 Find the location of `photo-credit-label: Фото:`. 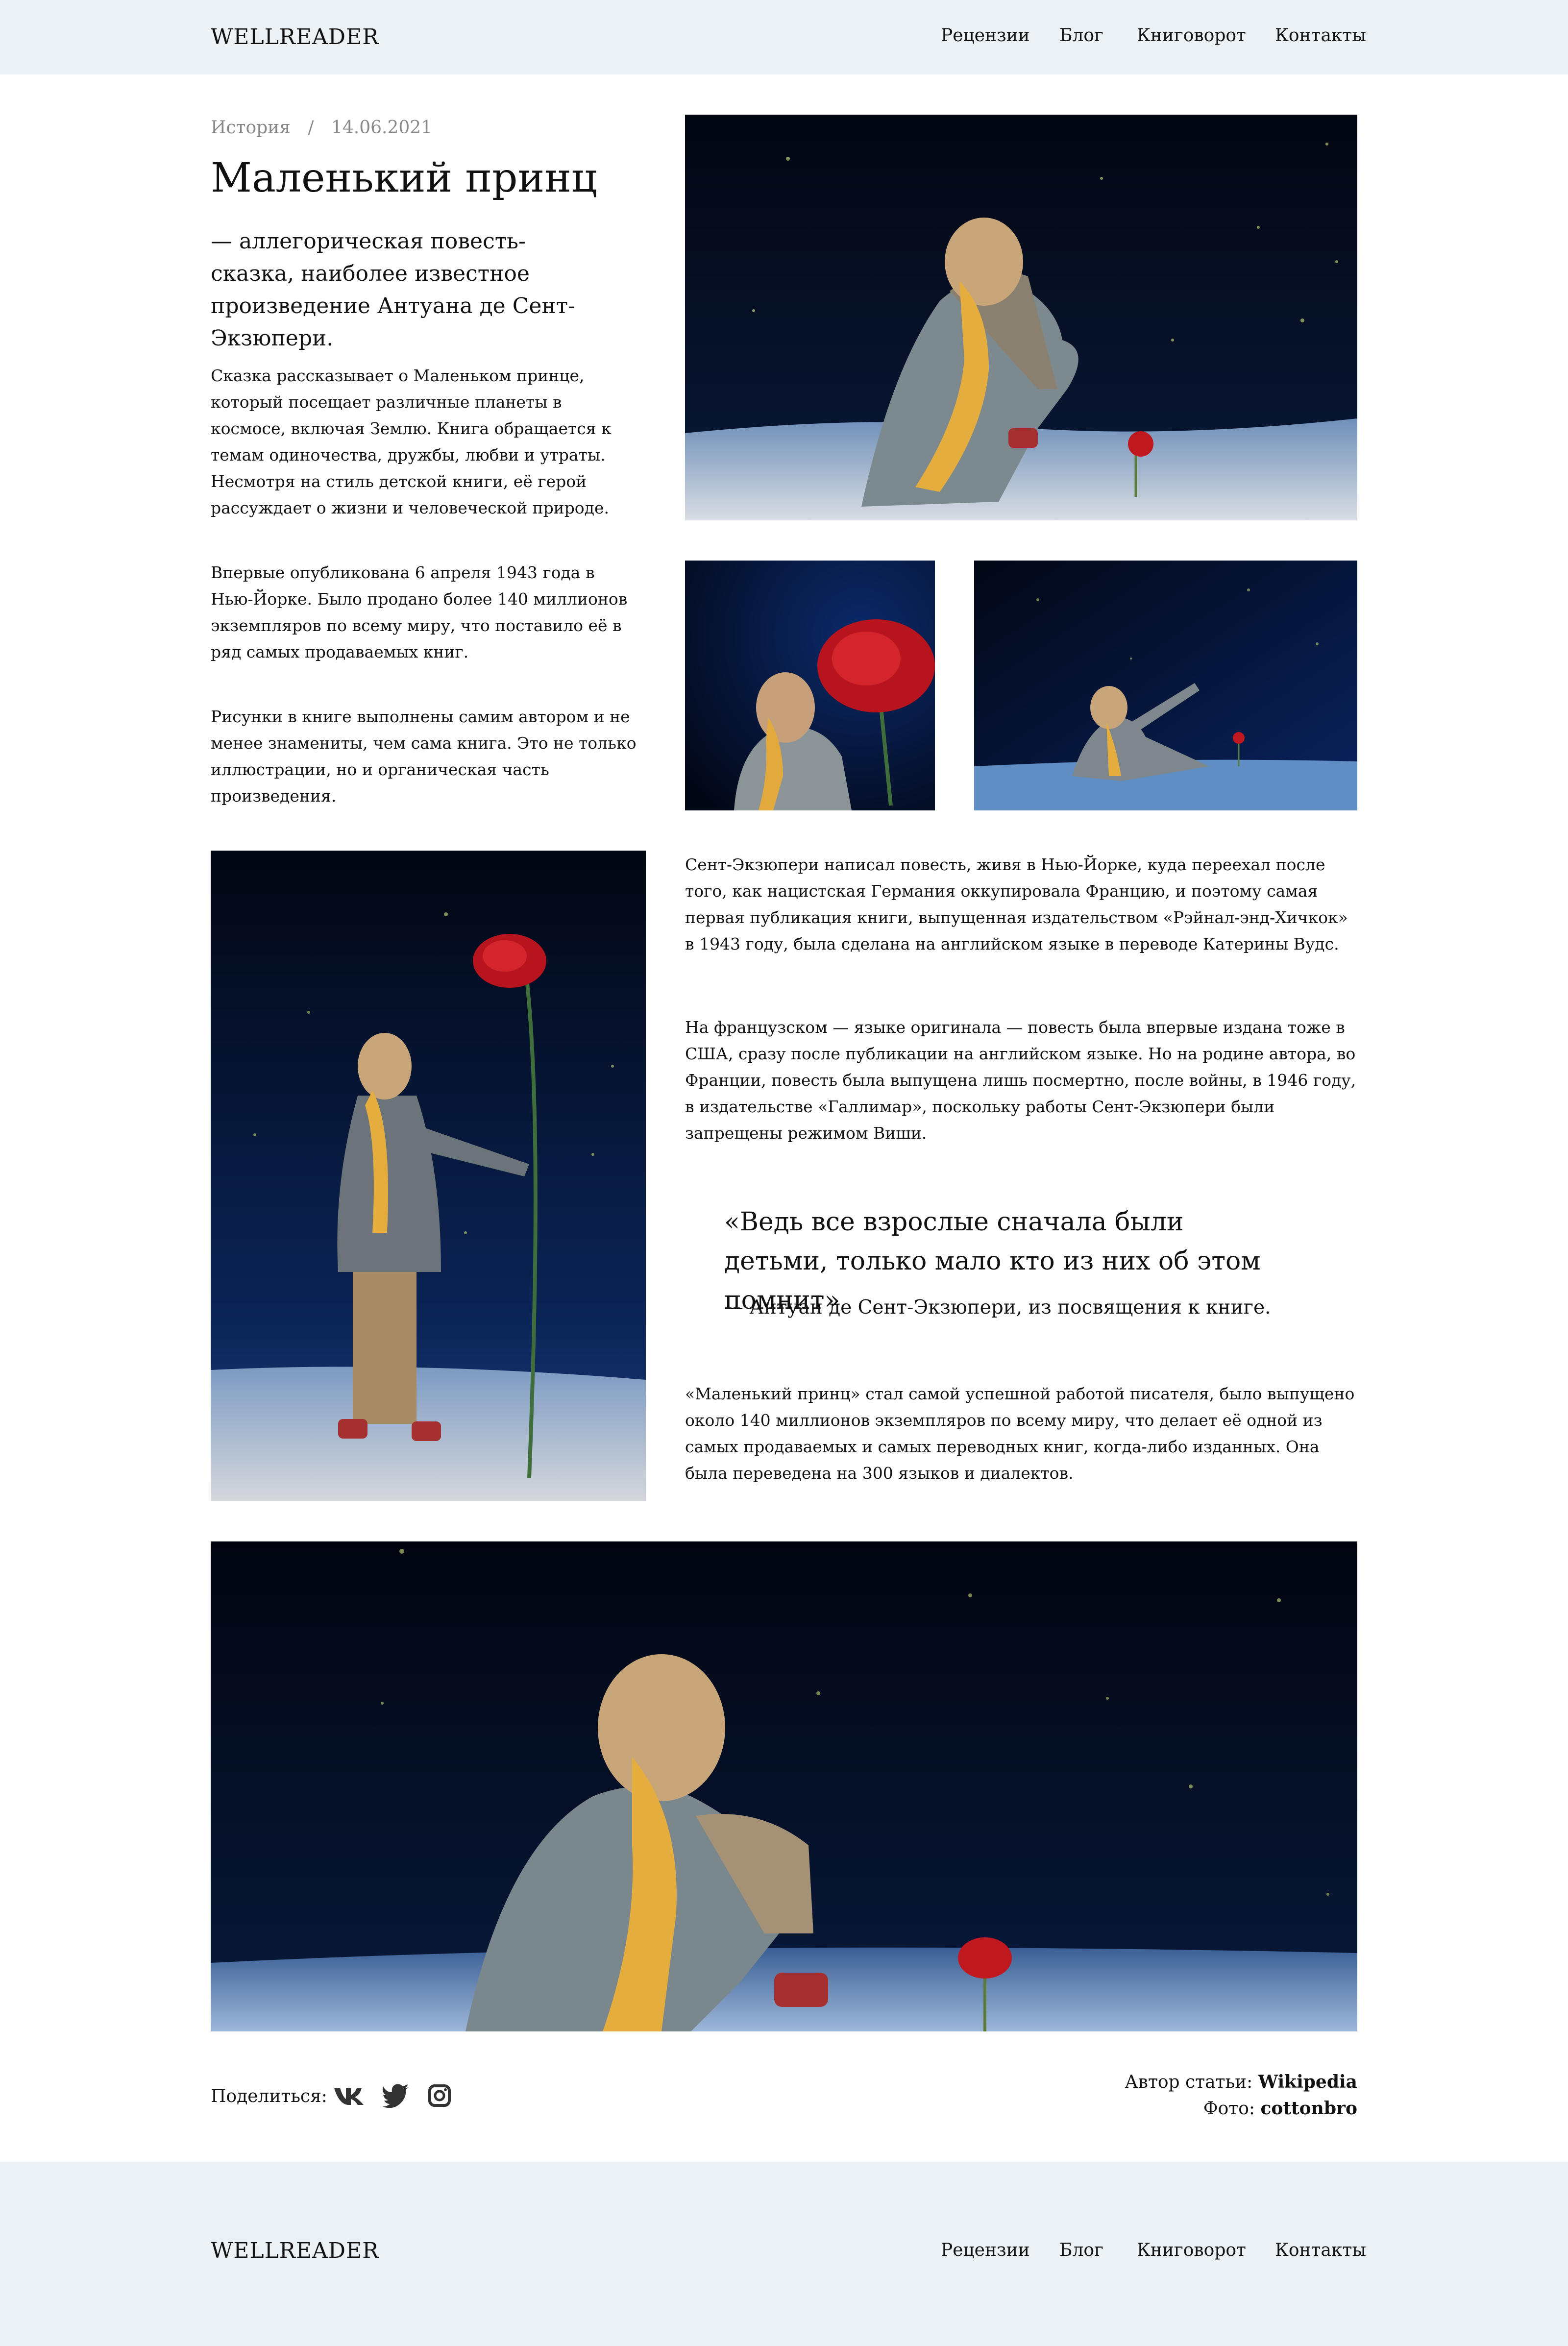

photo-credit-label: Фото: is located at coordinates (1229, 2109).